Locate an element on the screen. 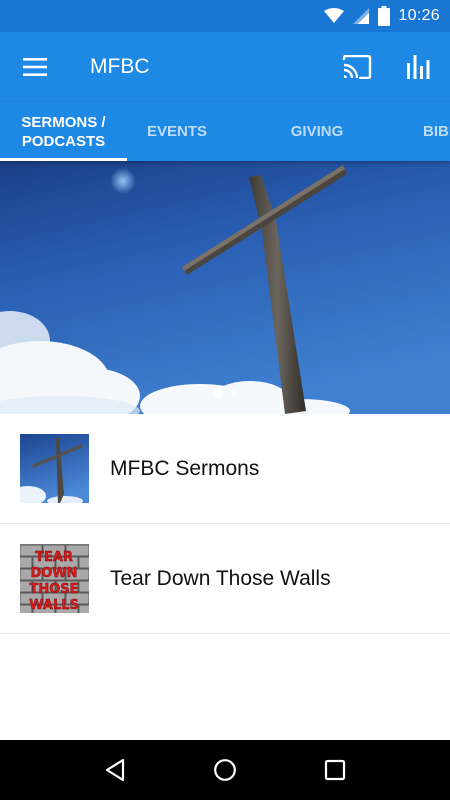 This screenshot has width=450, height=800. system-nav-bar is located at coordinates (225, 770).